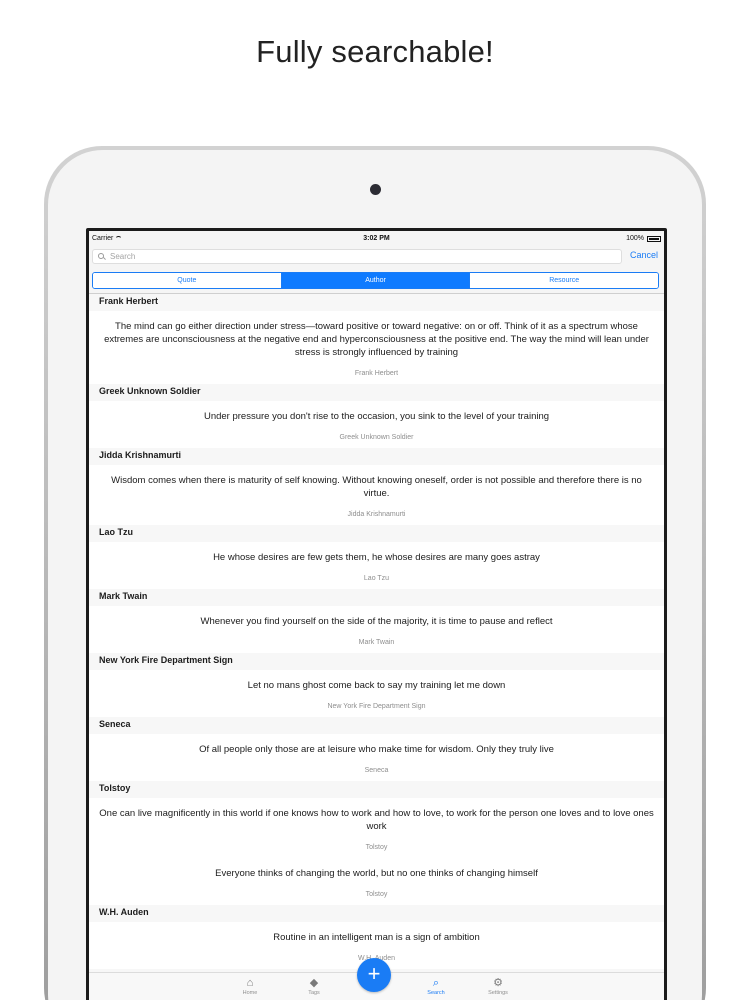 The height and width of the screenshot is (1000, 750). I want to click on home-icon: ⌂, so click(250, 983).